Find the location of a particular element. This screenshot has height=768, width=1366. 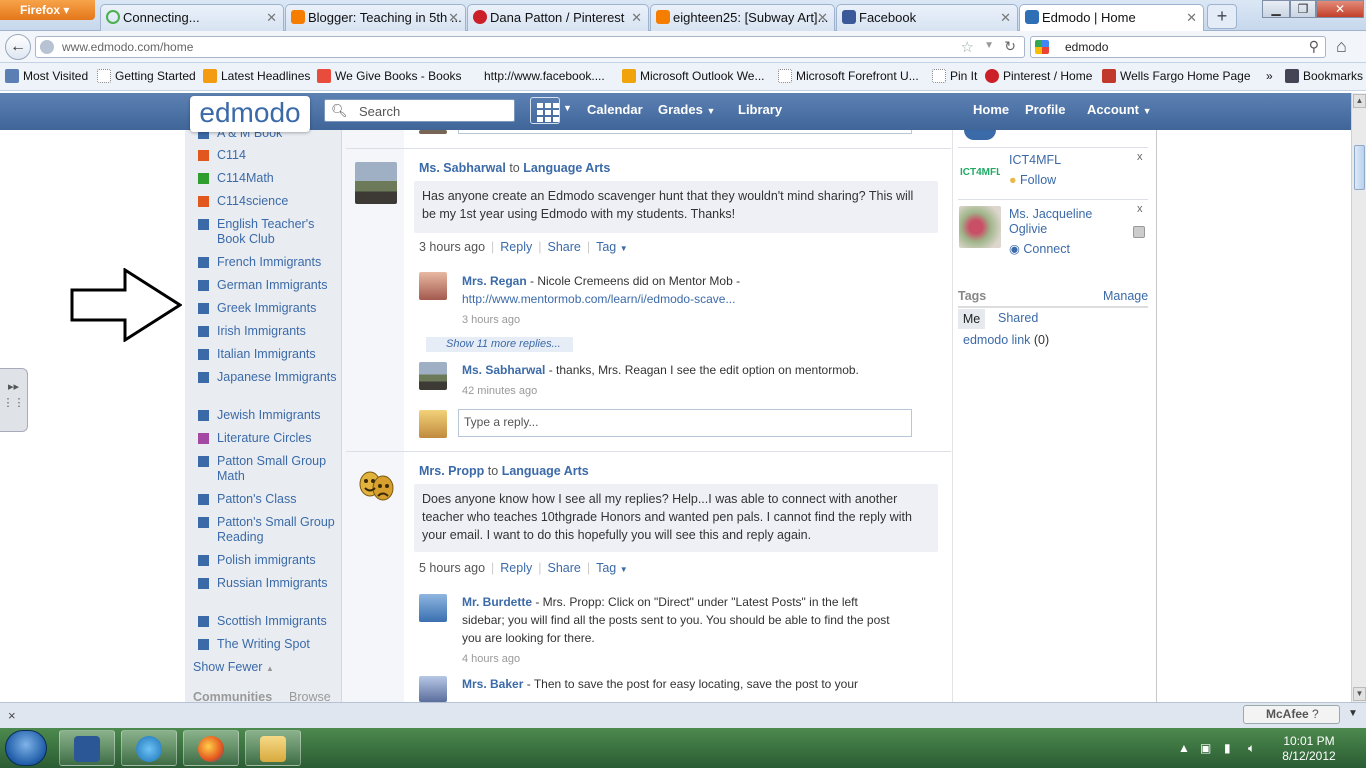

bookmark-getting-started: Getting Started is located at coordinates (146, 76).